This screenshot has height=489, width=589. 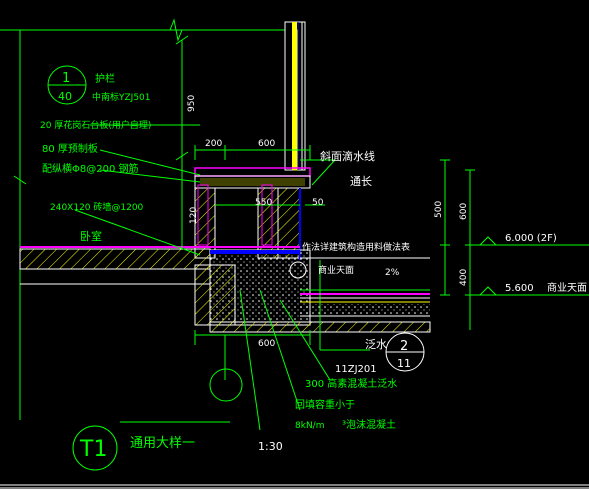 I want to click on wall-label: 240X120 砖墙@1200, so click(x=97, y=207).